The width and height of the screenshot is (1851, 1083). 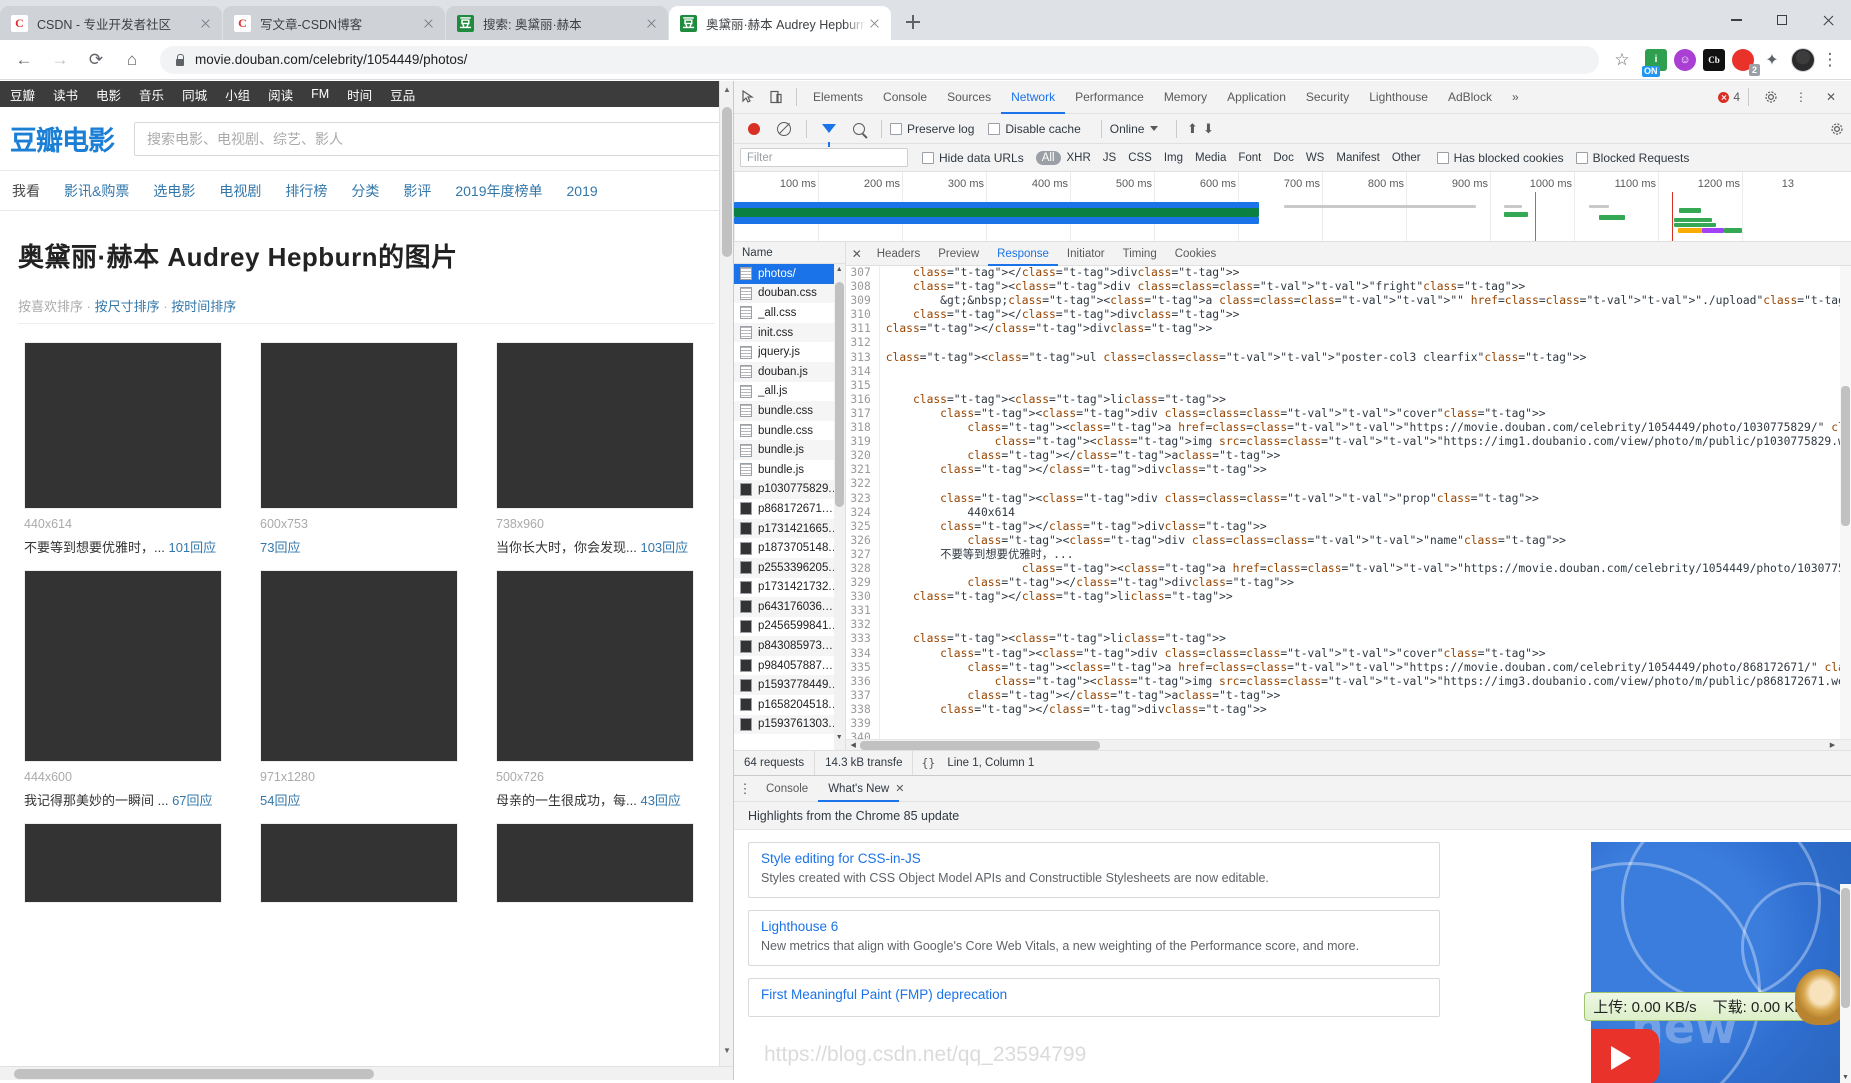 I want to click on export-har-icon: ⬇, so click(x=1208, y=129).